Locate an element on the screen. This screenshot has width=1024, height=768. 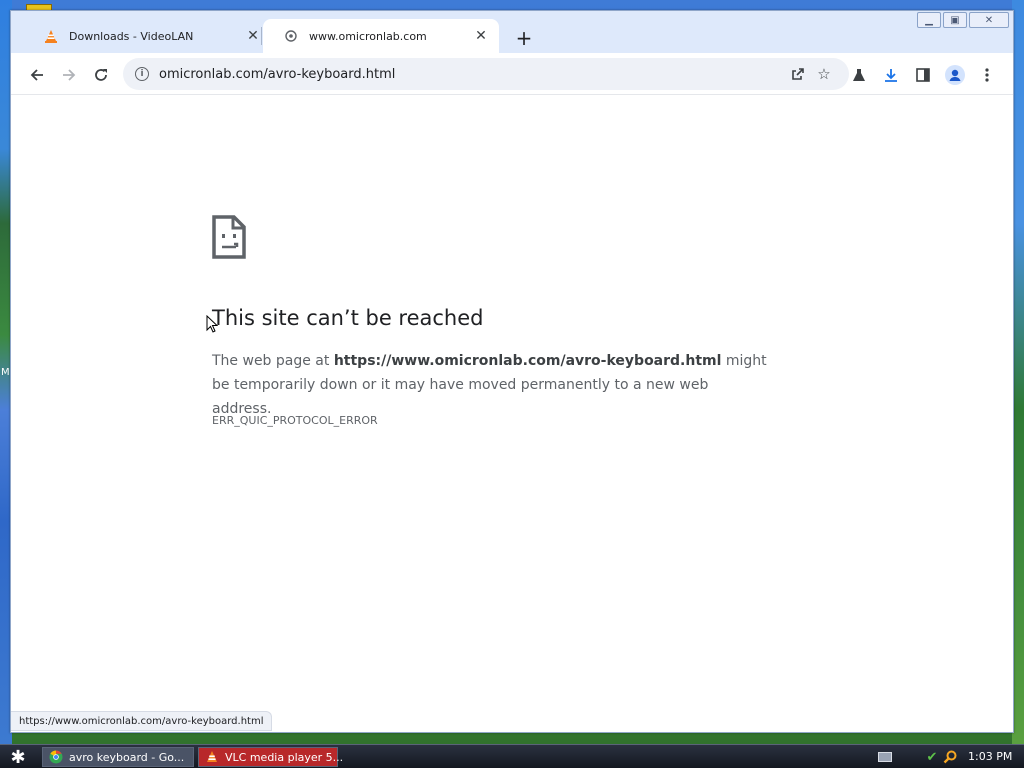
globe-icon is located at coordinates (291, 36).